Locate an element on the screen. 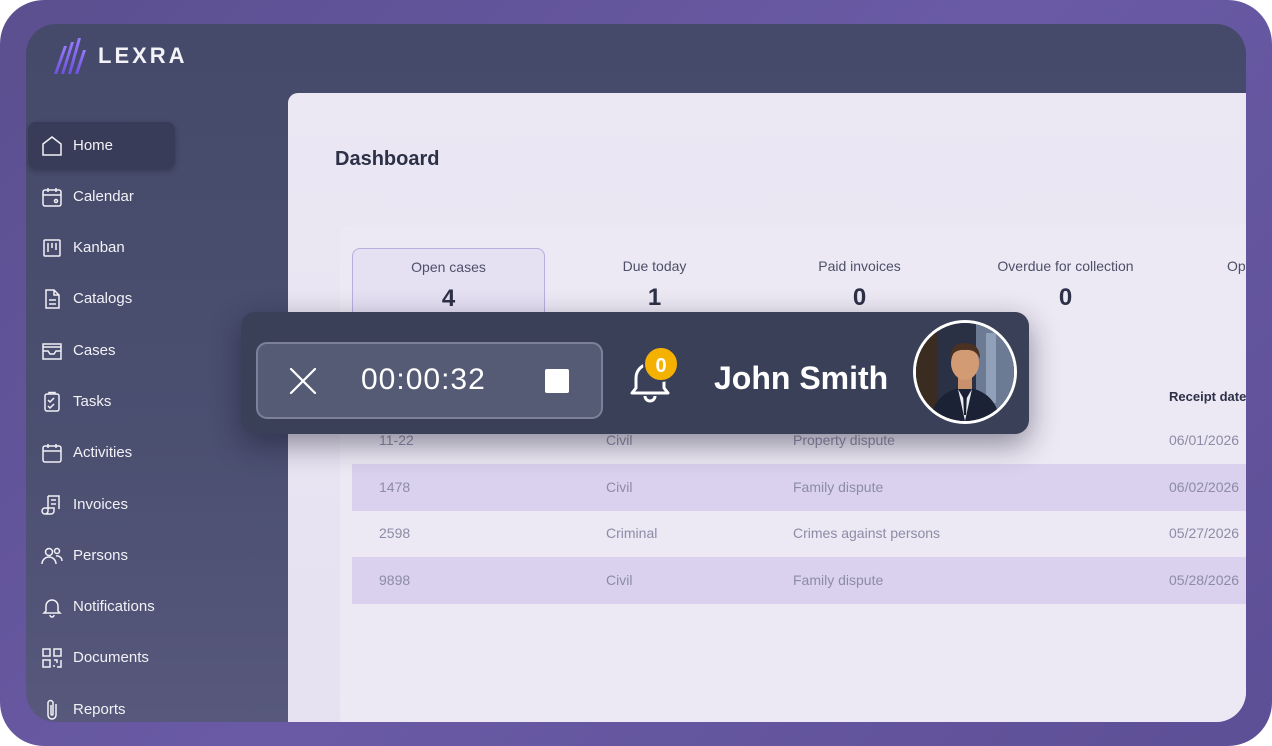  home-icon is located at coordinates (52, 145).